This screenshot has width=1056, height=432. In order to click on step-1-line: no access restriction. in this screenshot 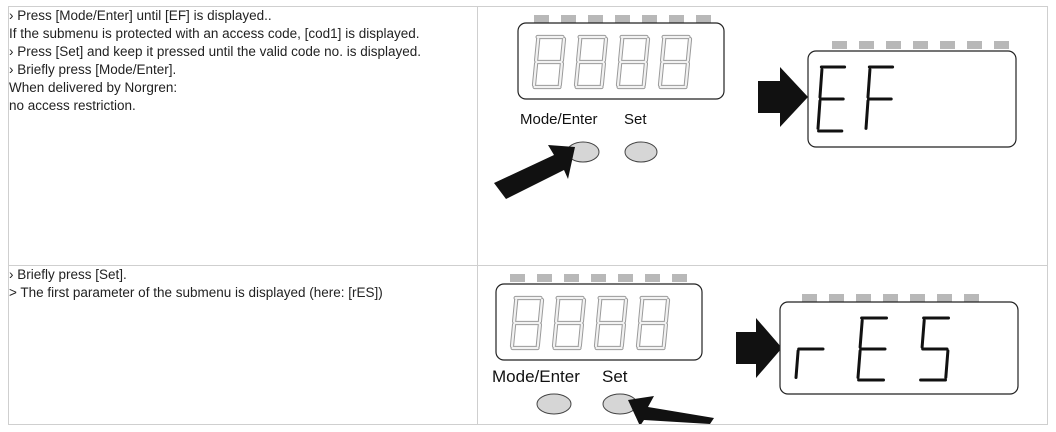, I will do `click(72, 105)`.